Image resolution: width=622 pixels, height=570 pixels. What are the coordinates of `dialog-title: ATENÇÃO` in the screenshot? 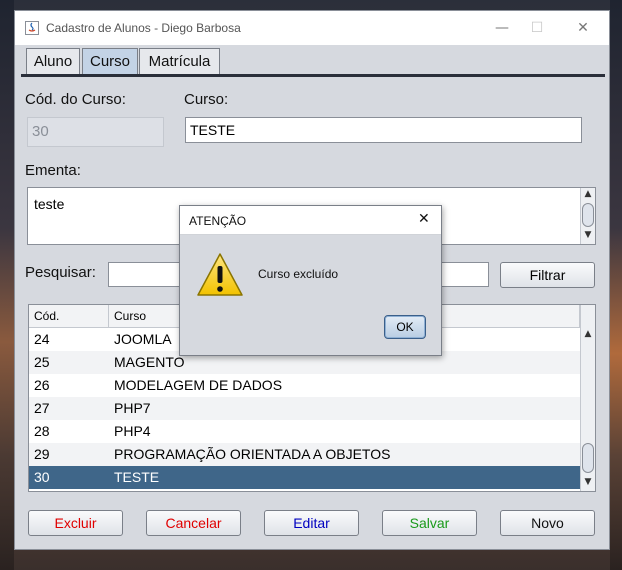 It's located at (218, 221).